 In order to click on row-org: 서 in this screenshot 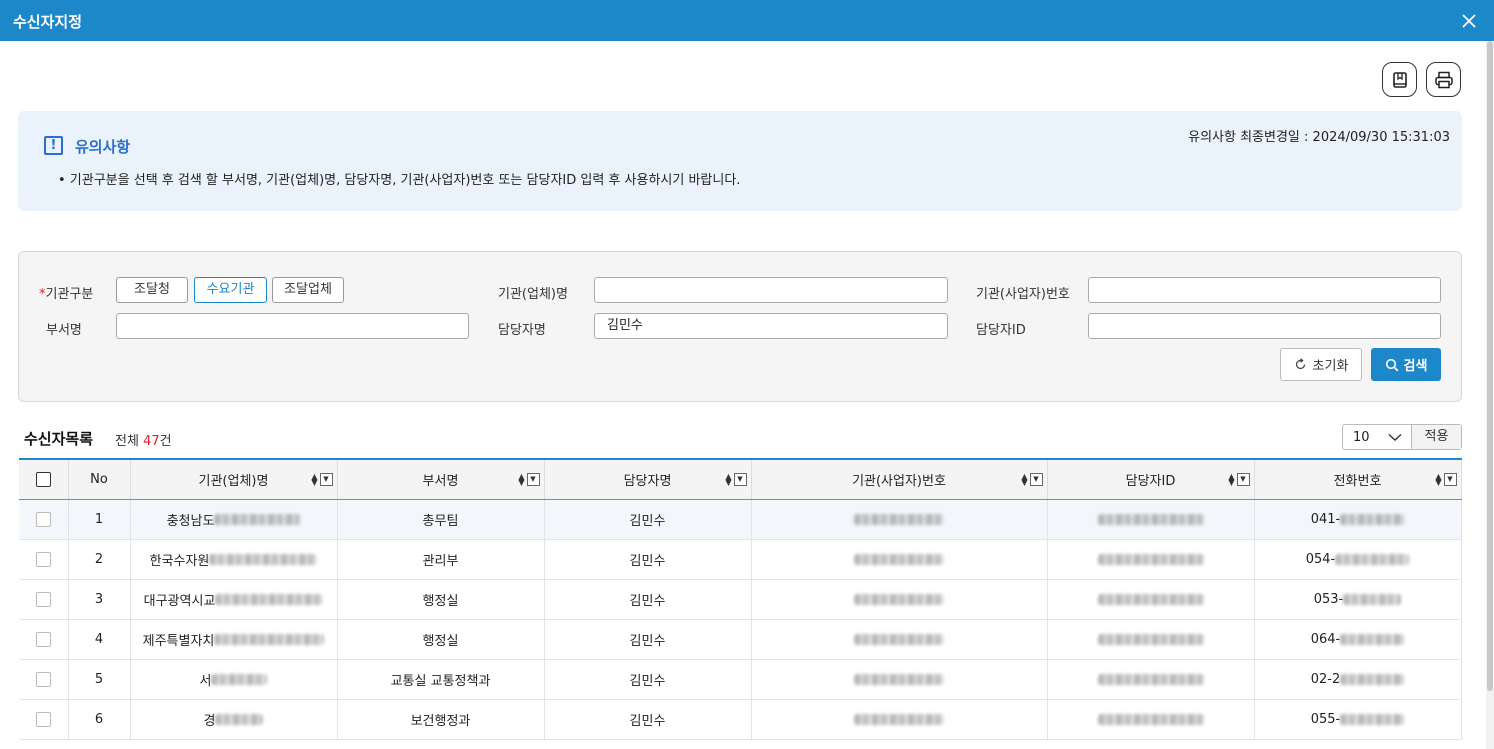, I will do `click(234, 679)`.